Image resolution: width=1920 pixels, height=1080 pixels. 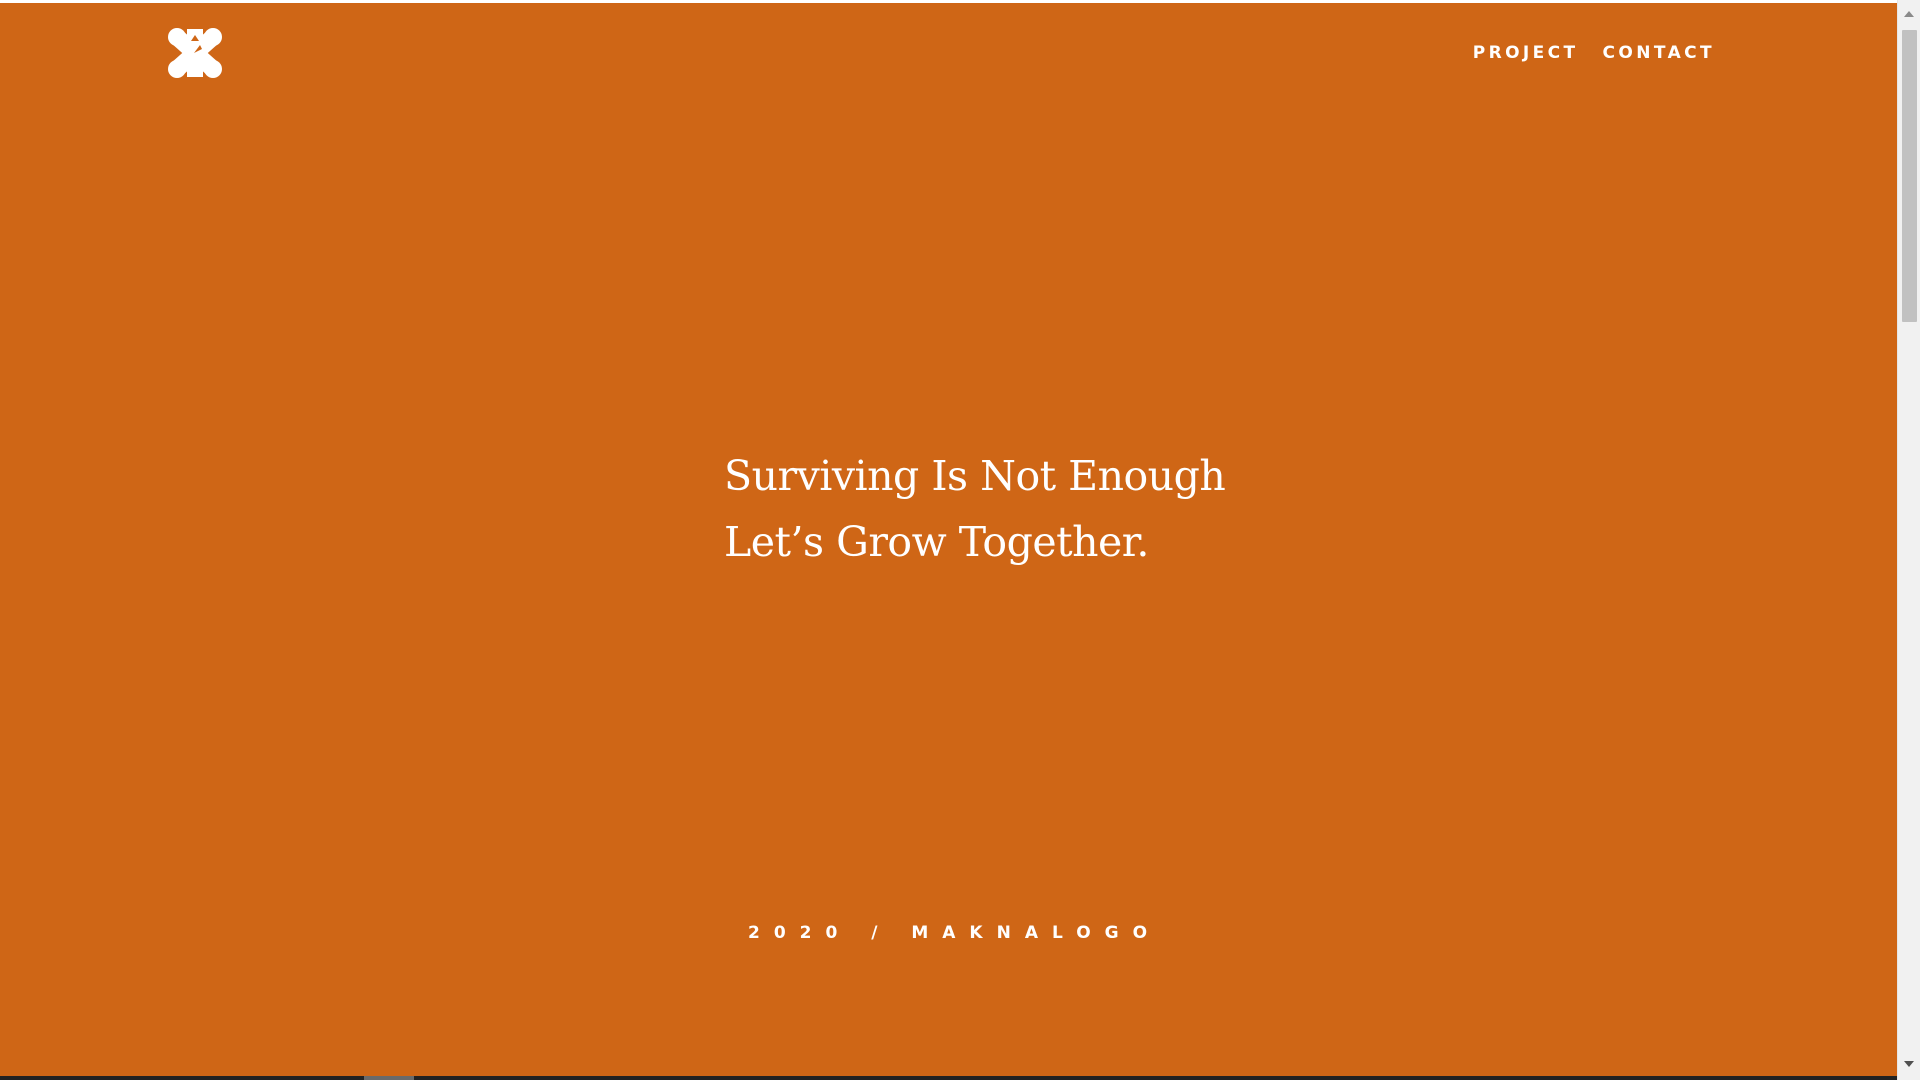 I want to click on horizontal-scrollbar-thumb, so click(x=389, y=1078).